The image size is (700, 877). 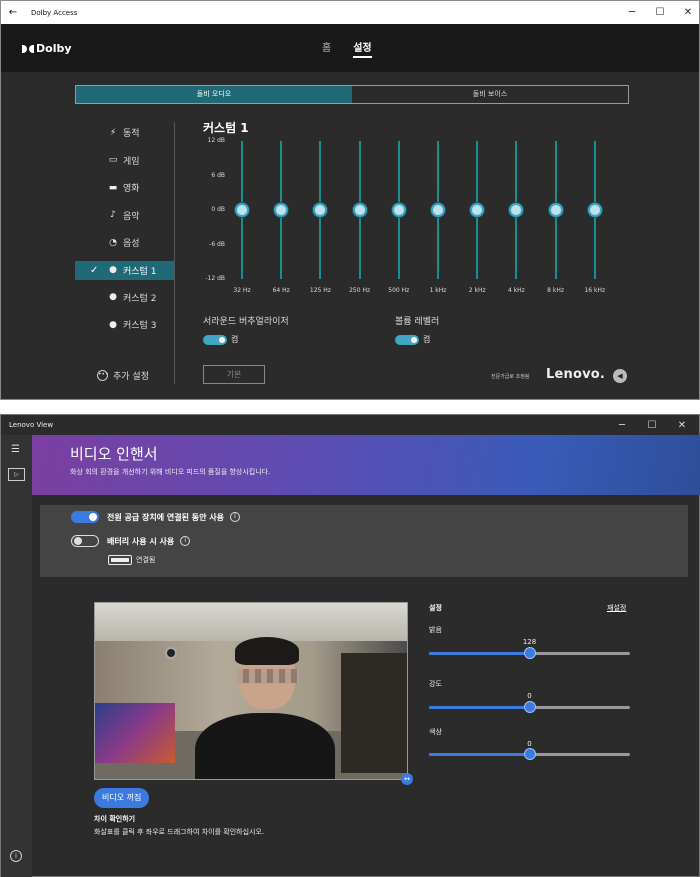 What do you see at coordinates (251, 691) in the screenshot?
I see `camera-preview` at bounding box center [251, 691].